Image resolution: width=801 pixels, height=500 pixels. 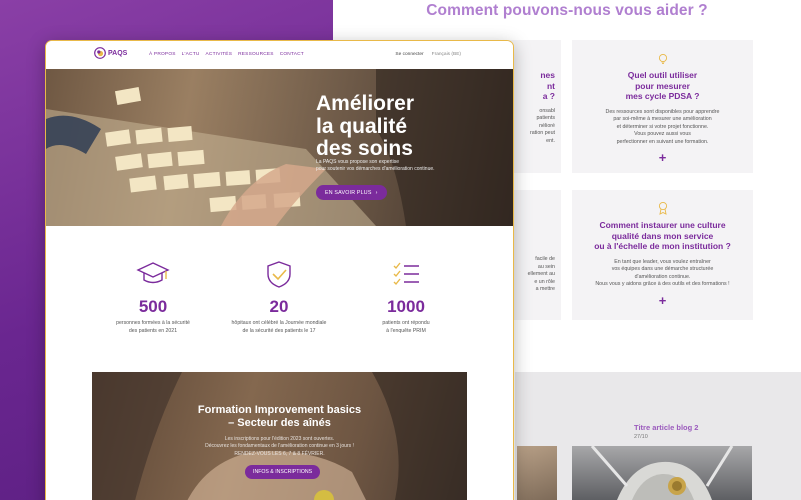 What do you see at coordinates (153, 323) in the screenshot?
I see `stat-text-line: personnes formées à la sécurité` at bounding box center [153, 323].